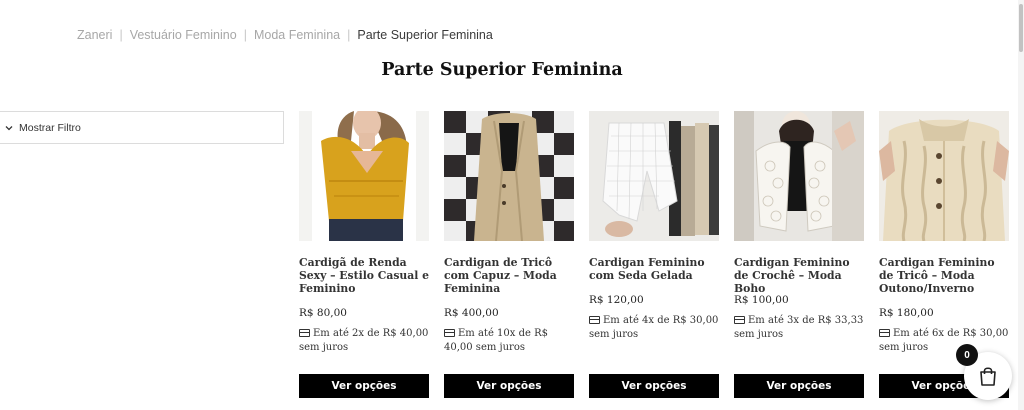  Describe the element at coordinates (297, 35) in the screenshot. I see `breadcrumb-link-womens-fashion: Moda Feminina` at that location.